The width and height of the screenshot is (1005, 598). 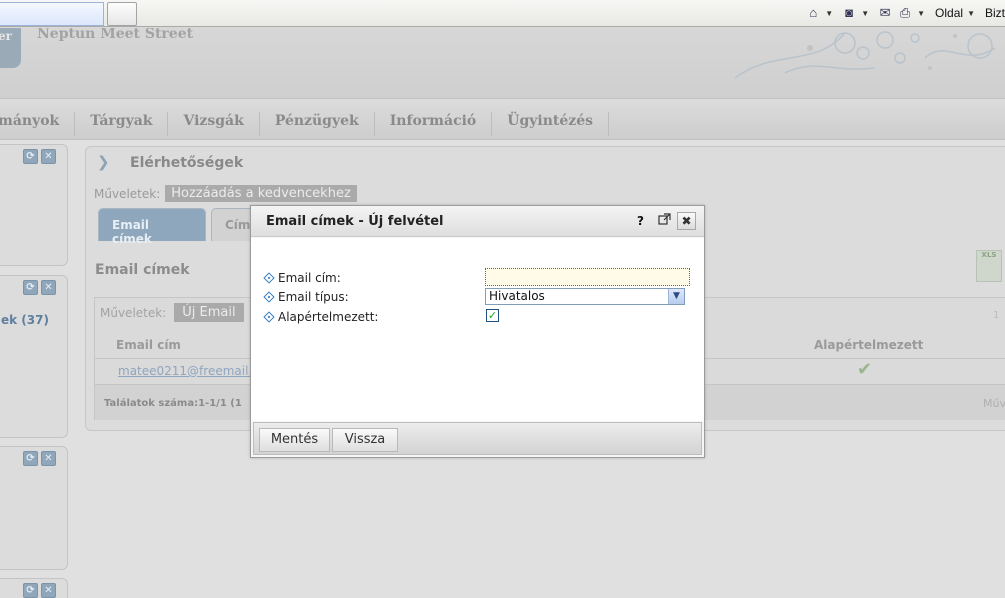 What do you see at coordinates (492, 315) in the screenshot?
I see `default-checkbox: ✓` at bounding box center [492, 315].